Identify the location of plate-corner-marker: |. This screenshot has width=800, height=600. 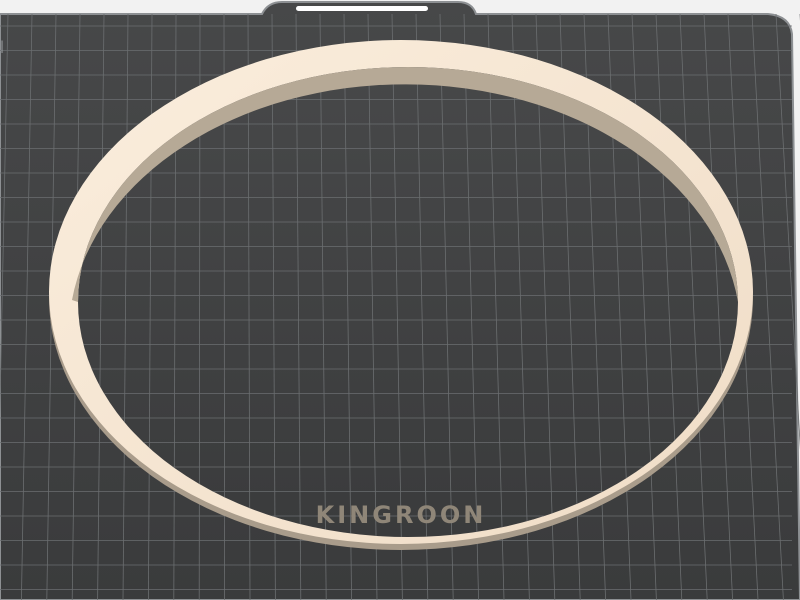
(2, 46).